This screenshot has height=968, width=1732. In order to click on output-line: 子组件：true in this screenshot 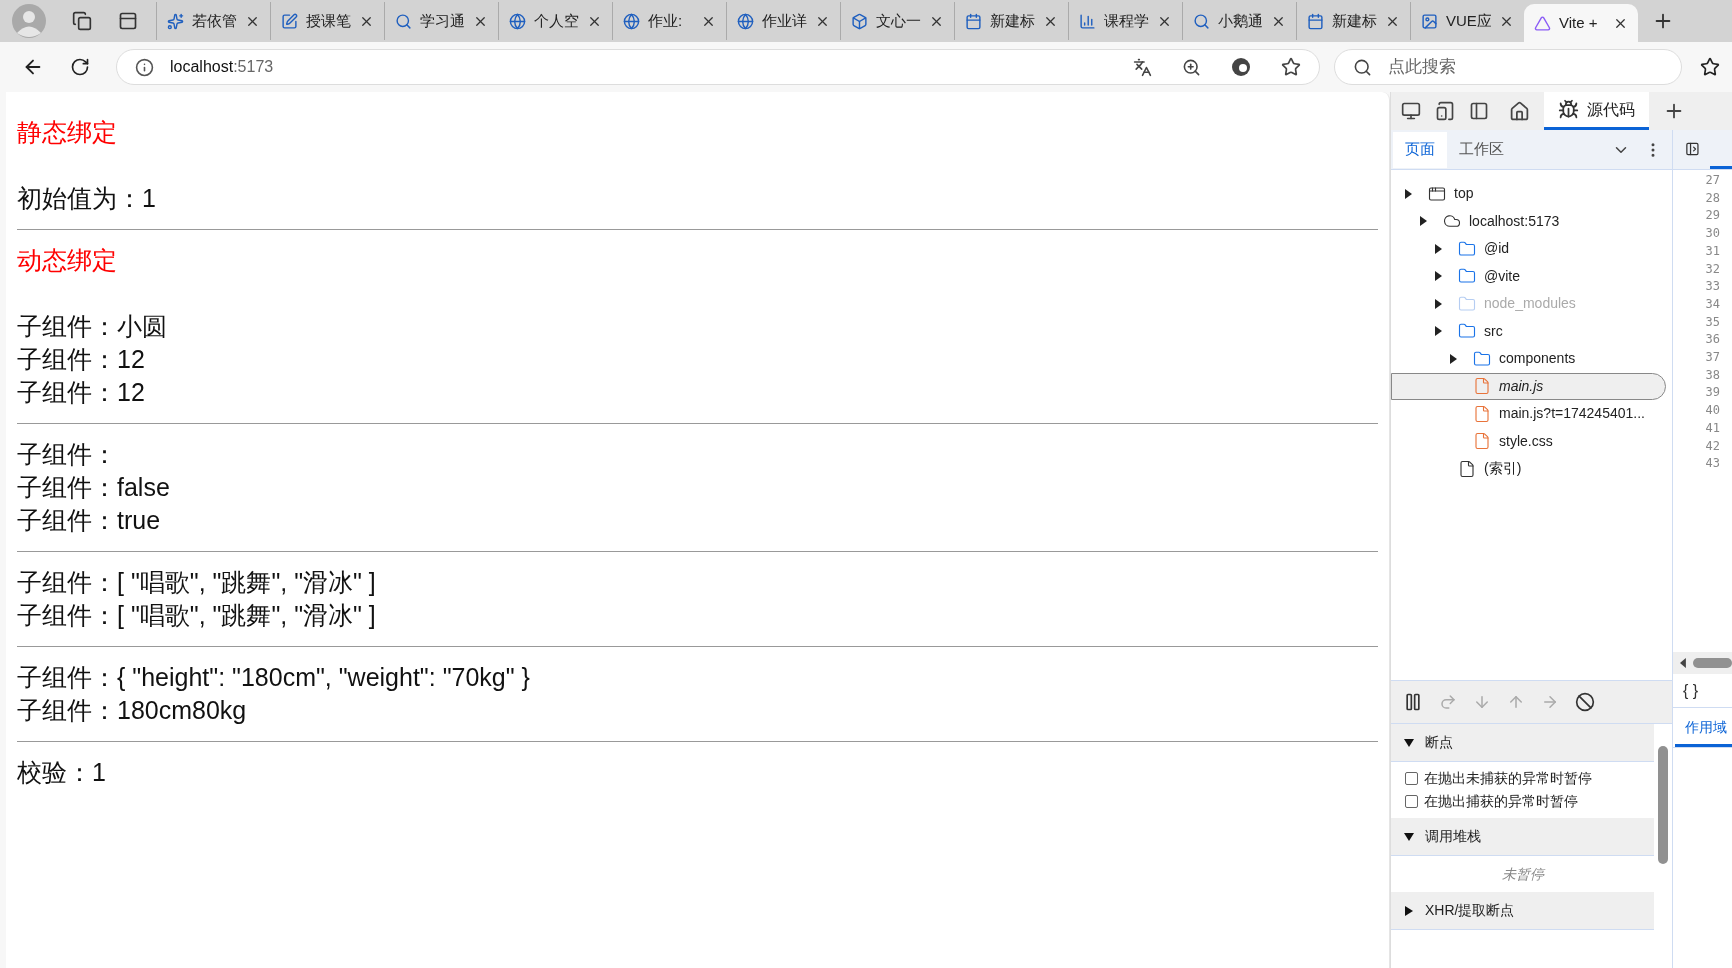, I will do `click(89, 520)`.